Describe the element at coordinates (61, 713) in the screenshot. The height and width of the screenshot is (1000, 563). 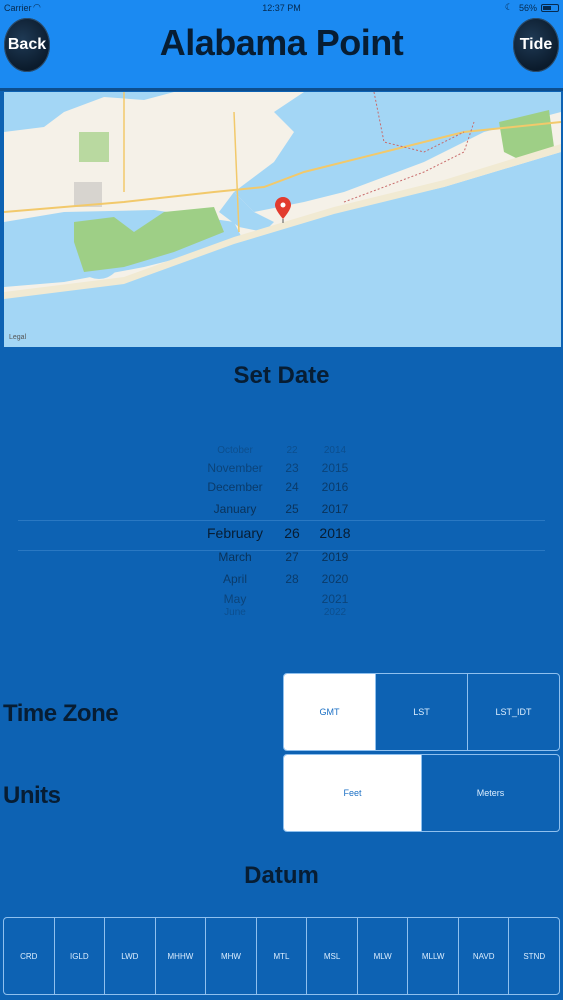
I see `time-zone-label: Time Zone` at that location.